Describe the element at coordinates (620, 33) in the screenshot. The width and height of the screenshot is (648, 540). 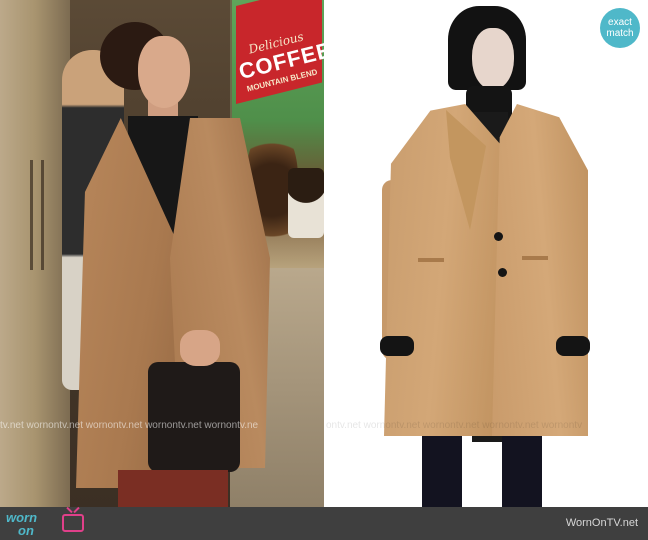
I see `badge-line-2: match` at that location.